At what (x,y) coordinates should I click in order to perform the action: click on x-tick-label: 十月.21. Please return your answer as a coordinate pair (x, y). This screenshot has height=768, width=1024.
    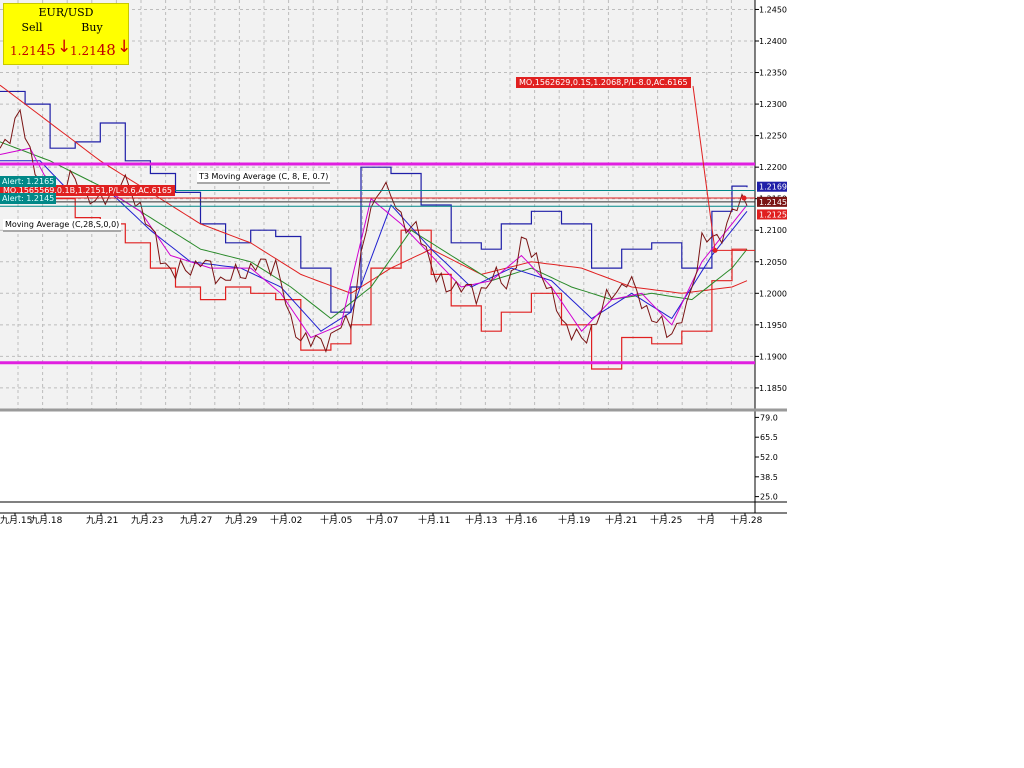
    Looking at the image, I should click on (621, 520).